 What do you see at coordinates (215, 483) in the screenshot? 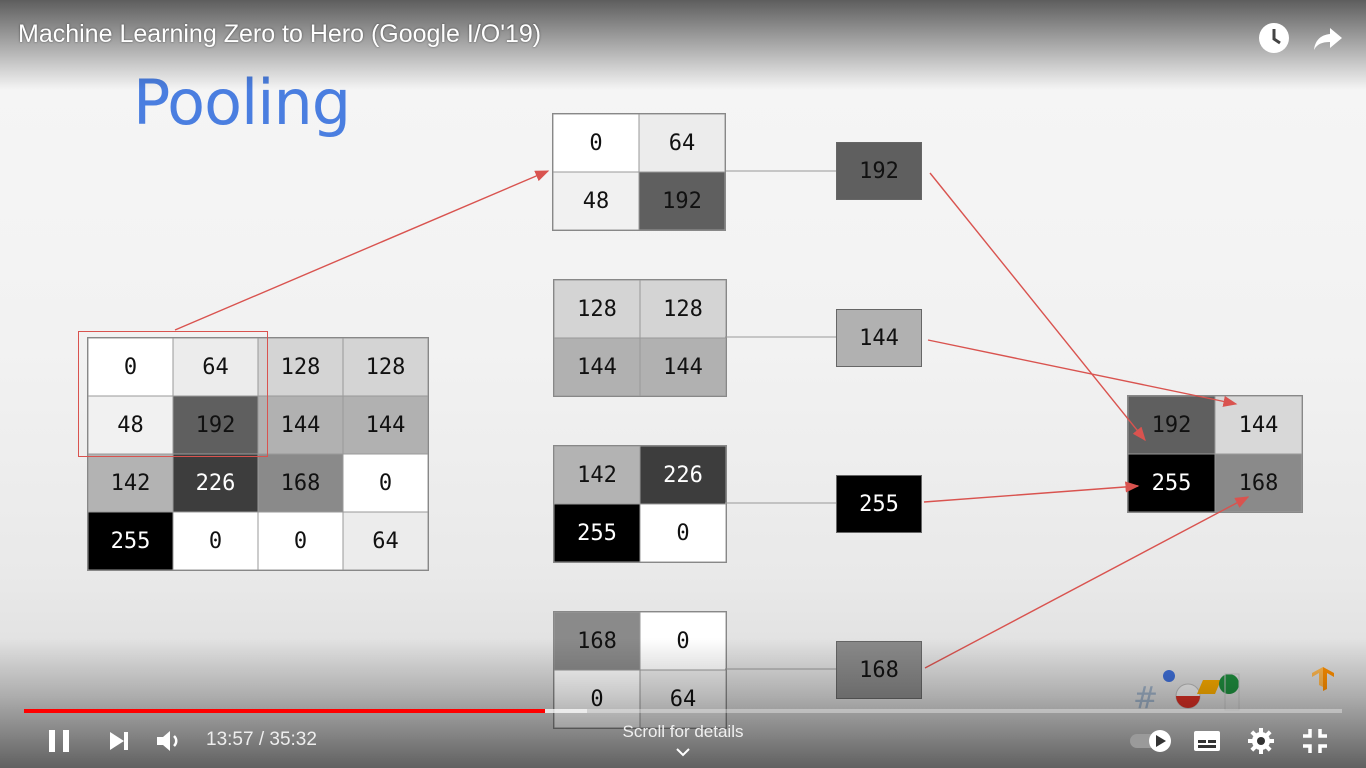
I see `input-cell: 226` at bounding box center [215, 483].